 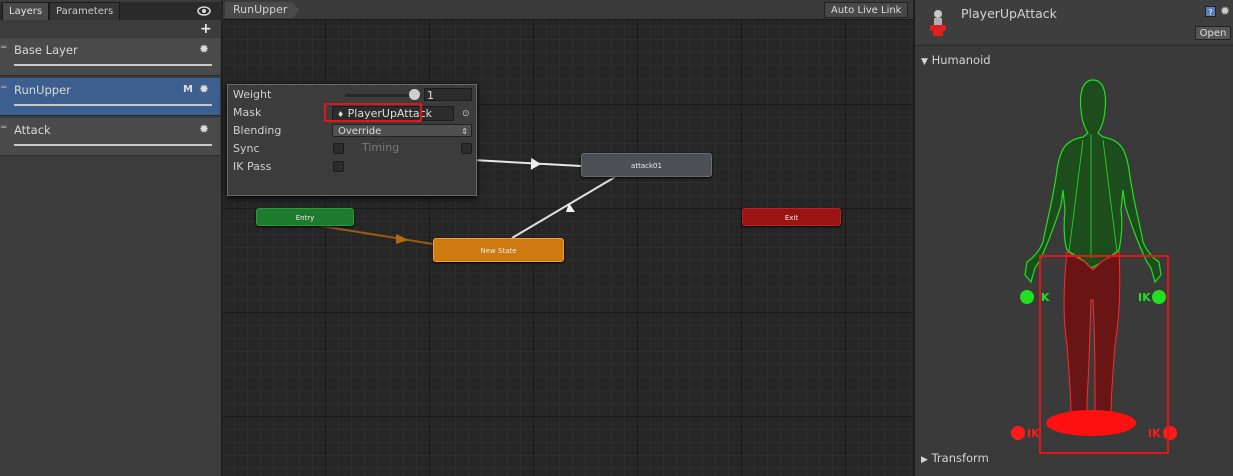 I want to click on weight-label: Weight, so click(x=252, y=94).